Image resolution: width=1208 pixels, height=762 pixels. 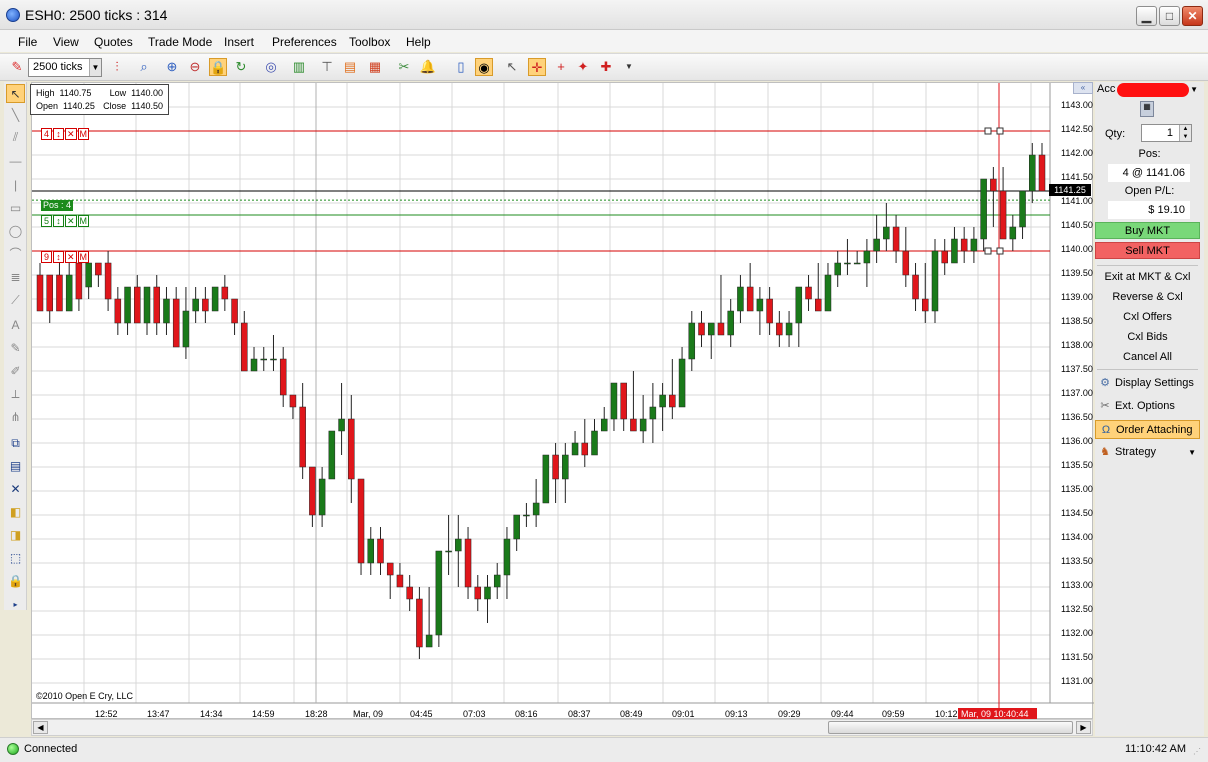 I want to click on expand-tools-icon: ▸, so click(x=15, y=604).